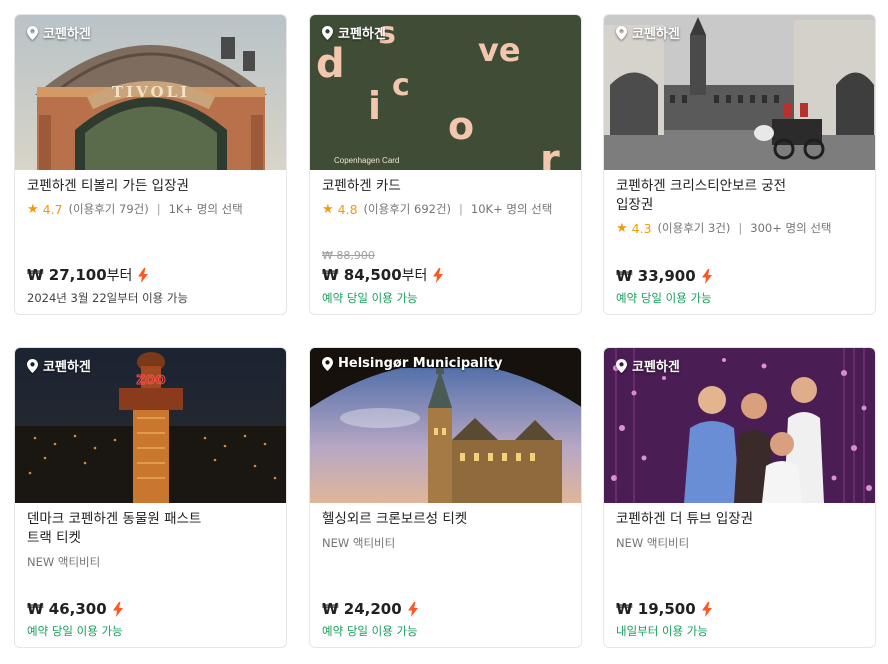 Image resolution: width=888 pixels, height=664 pixels. I want to click on price-value: ₩ 84,500, so click(362, 275).